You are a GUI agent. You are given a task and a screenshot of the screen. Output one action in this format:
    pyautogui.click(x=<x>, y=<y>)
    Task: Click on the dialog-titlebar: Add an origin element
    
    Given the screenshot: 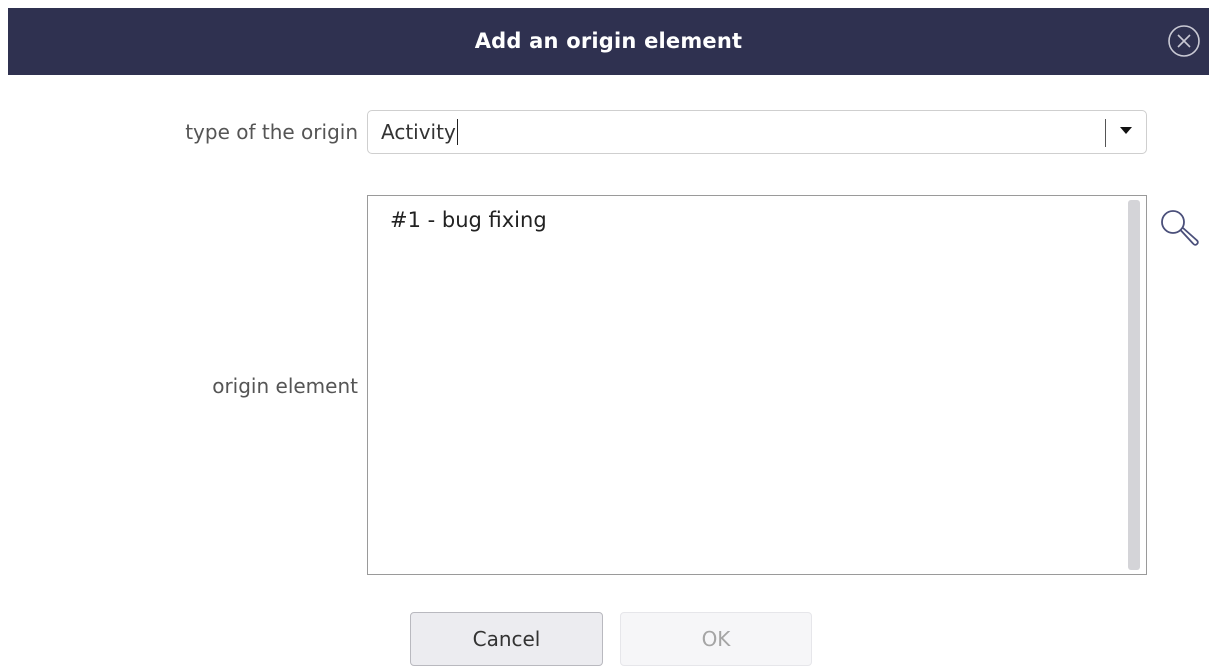 What is the action you would take?
    pyautogui.click(x=608, y=41)
    